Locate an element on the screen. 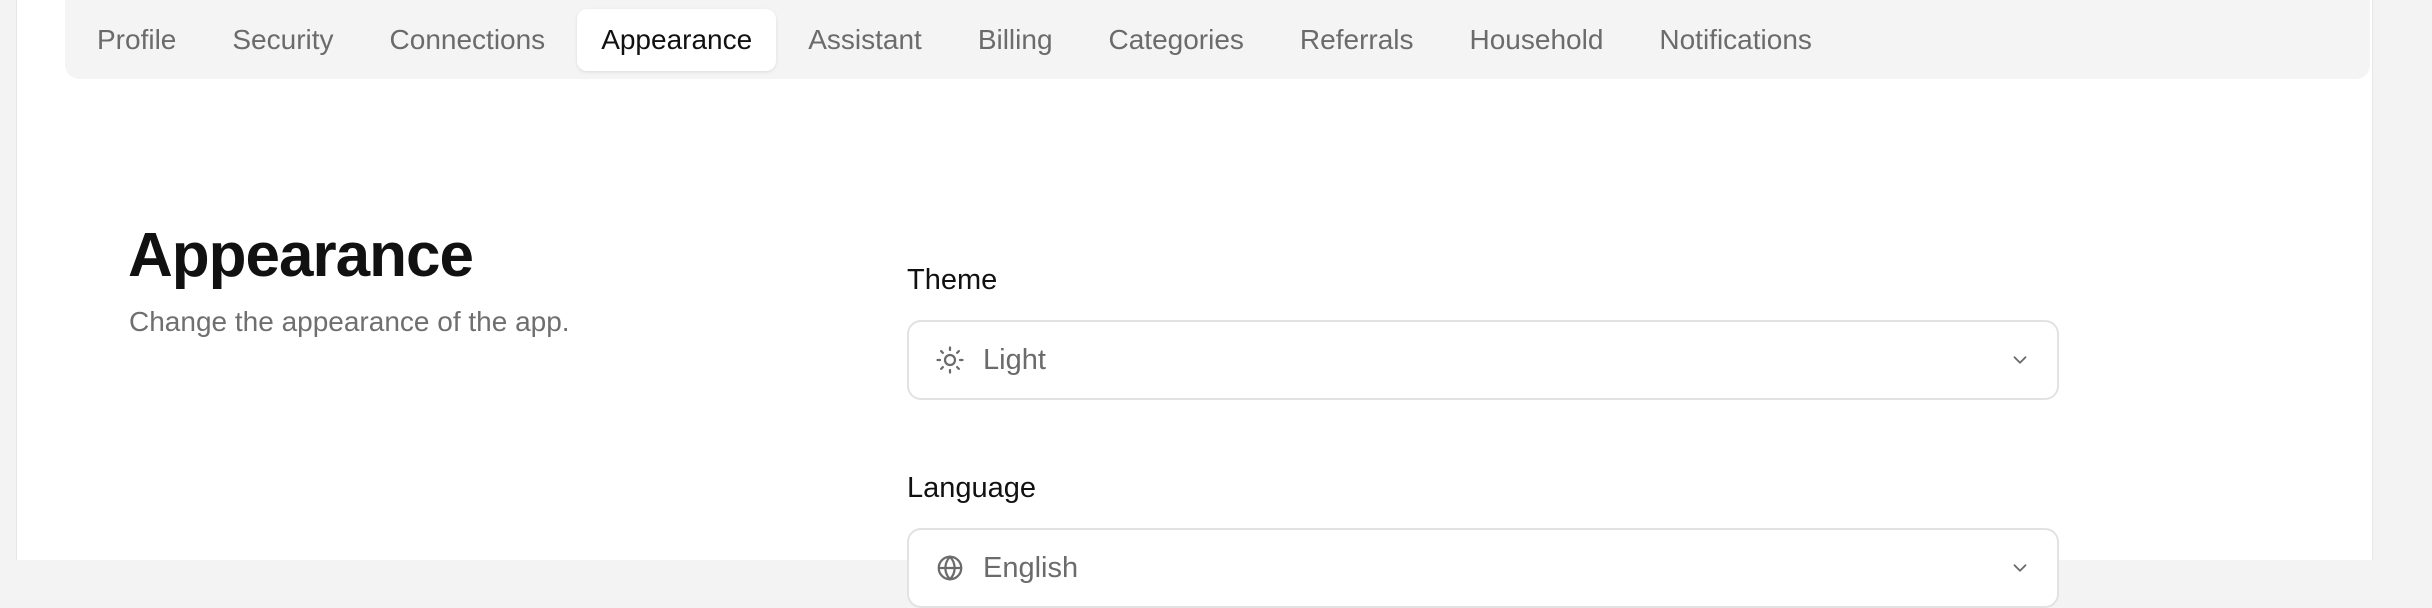 Image resolution: width=2432 pixels, height=608 pixels. globe-icon is located at coordinates (950, 568).